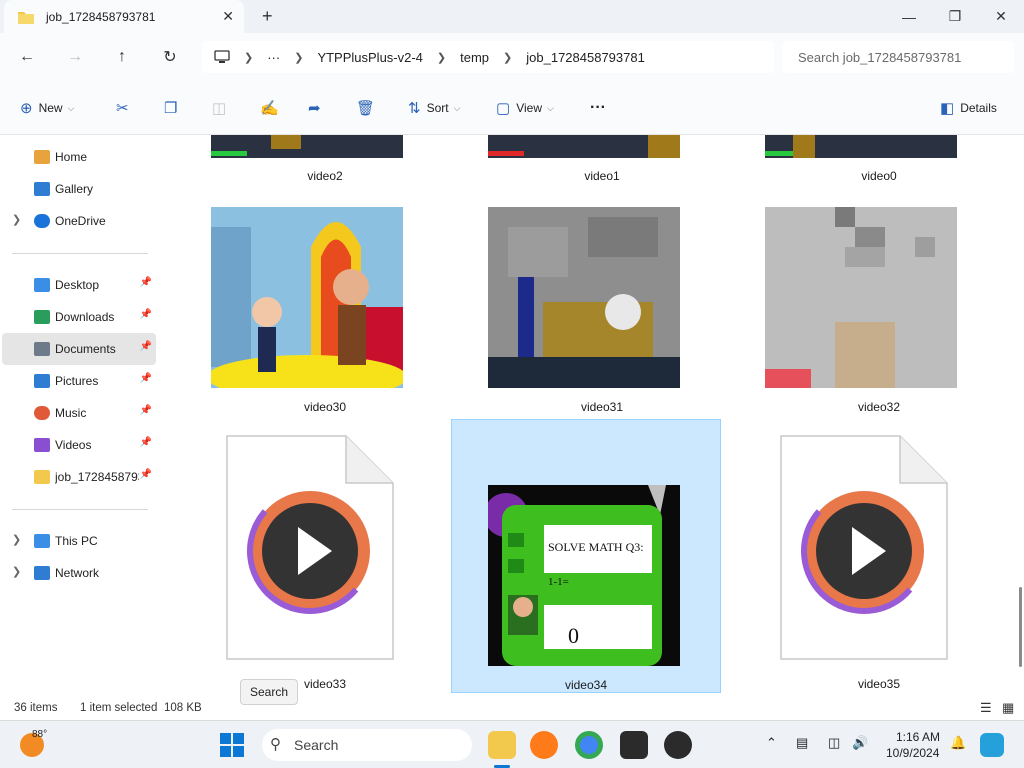 The width and height of the screenshot is (1024, 768). I want to click on view-button: ▢ View ⌵, so click(525, 108).